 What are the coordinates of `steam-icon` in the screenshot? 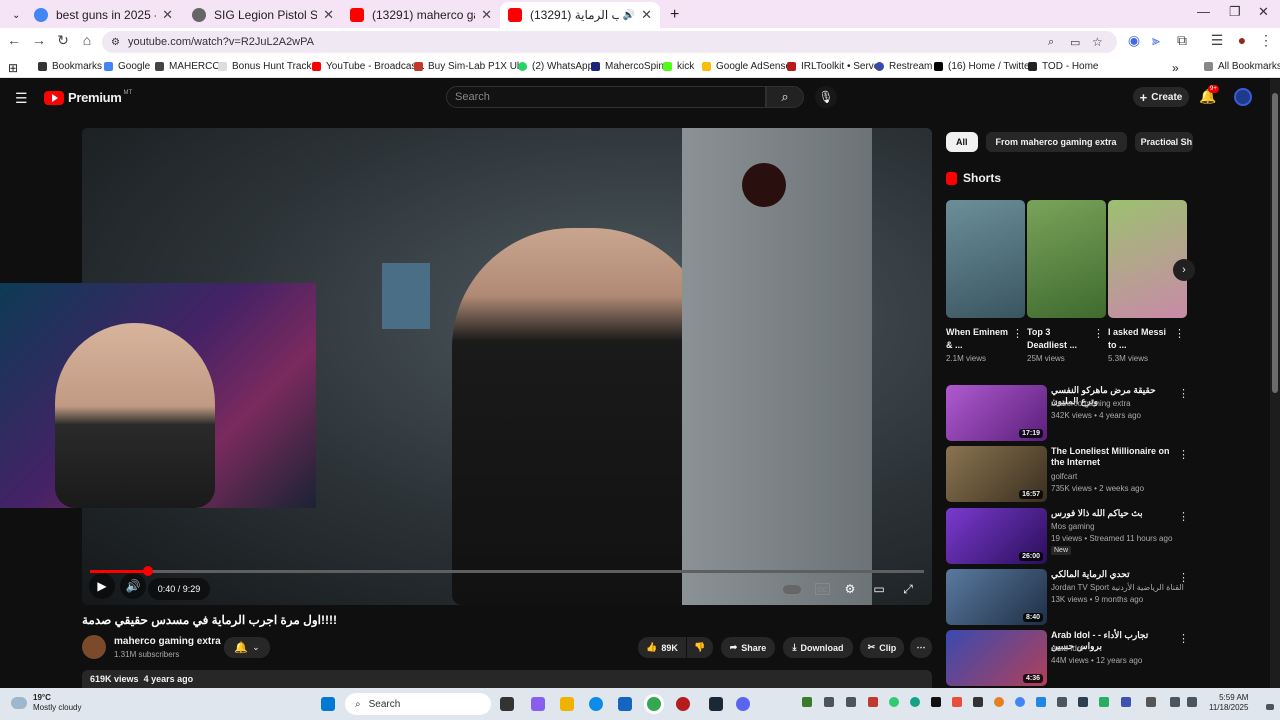 It's located at (716, 704).